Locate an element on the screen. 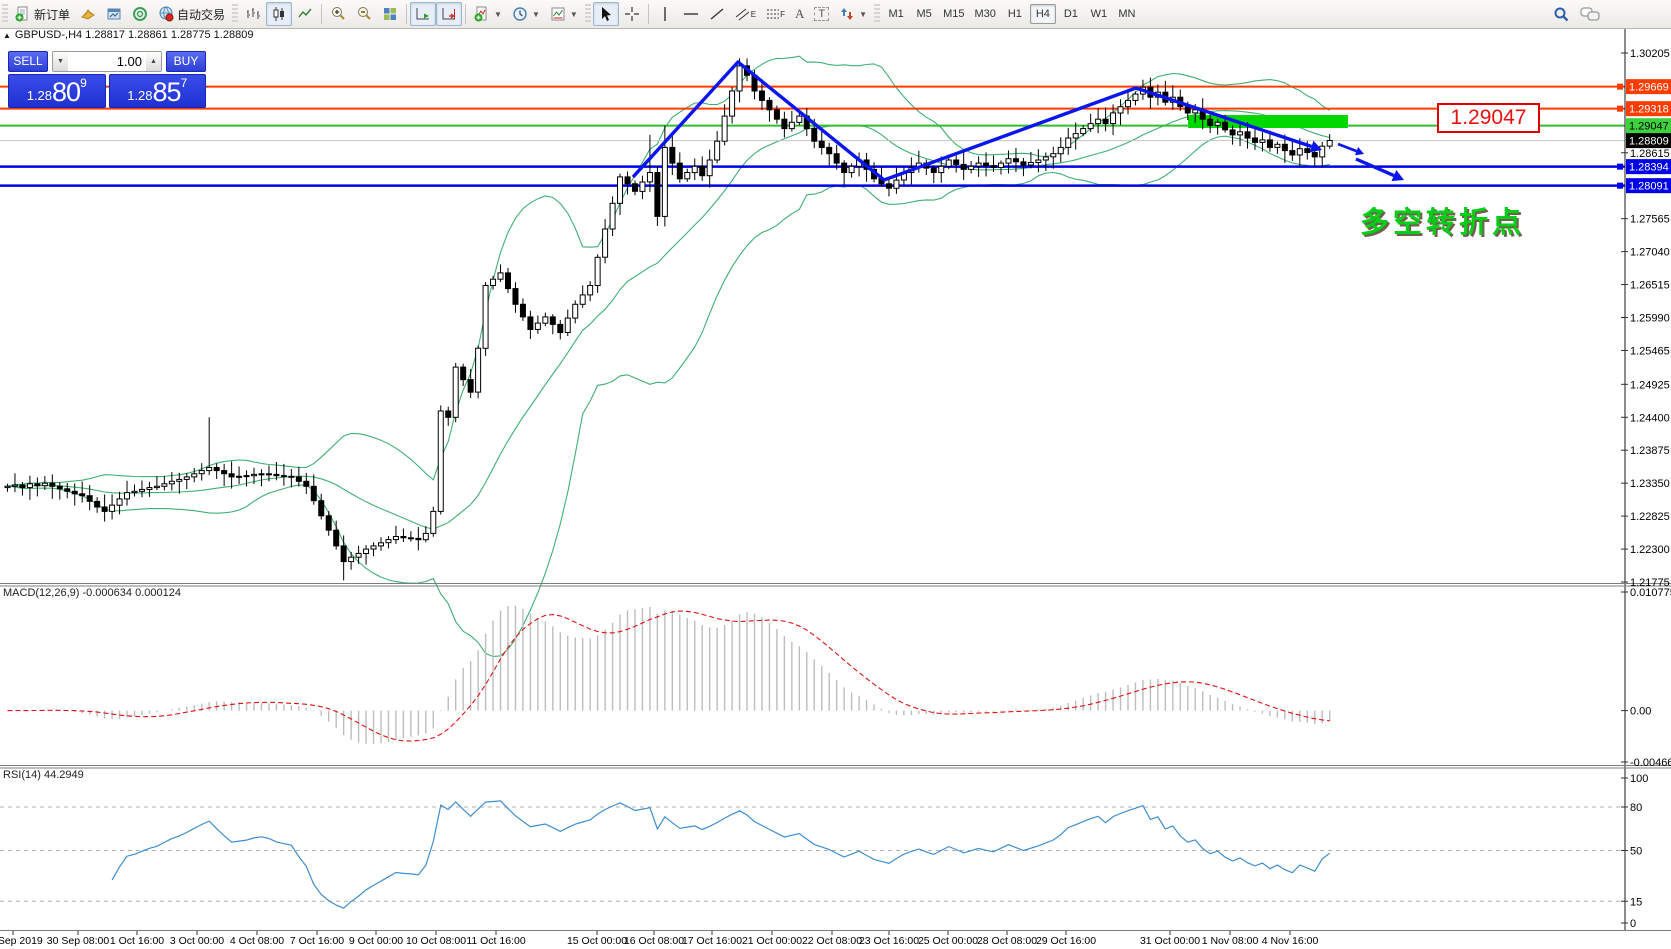 Image resolution: width=1671 pixels, height=949 pixels. autotrading-button: 自动交易 is located at coordinates (191, 14).